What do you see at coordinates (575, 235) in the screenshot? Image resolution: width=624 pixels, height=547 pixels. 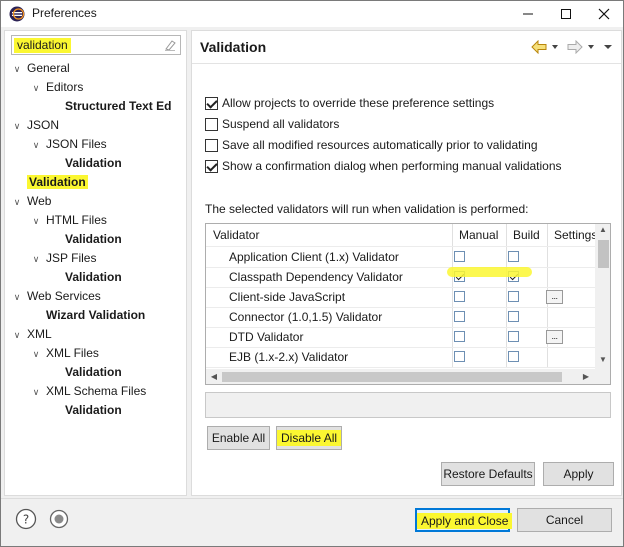 I see `column-header-settings: Settings` at bounding box center [575, 235].